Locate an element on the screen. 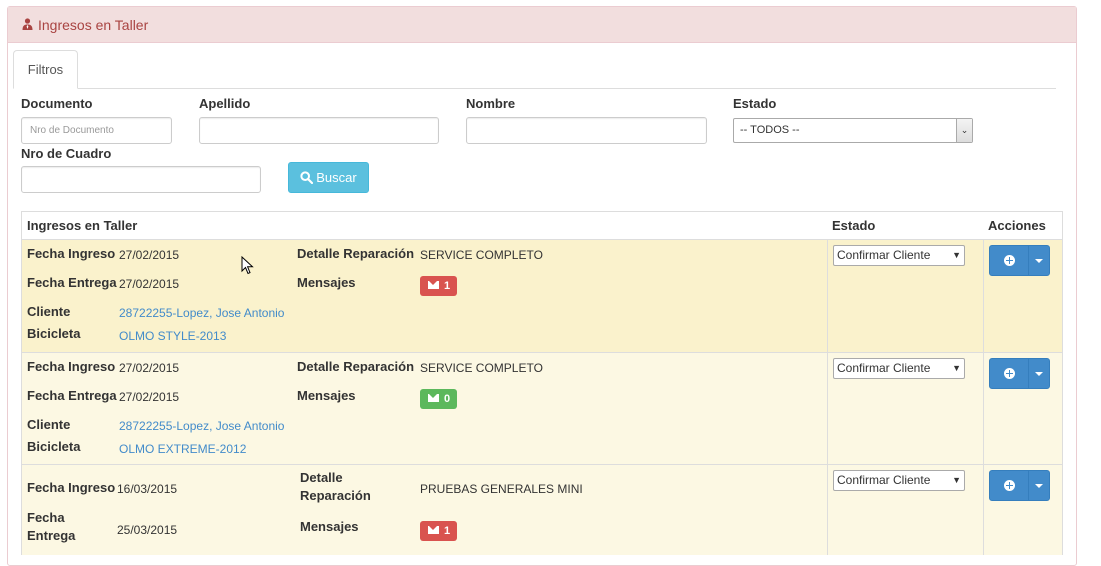  mouse-cursor-icon is located at coordinates (247, 265).